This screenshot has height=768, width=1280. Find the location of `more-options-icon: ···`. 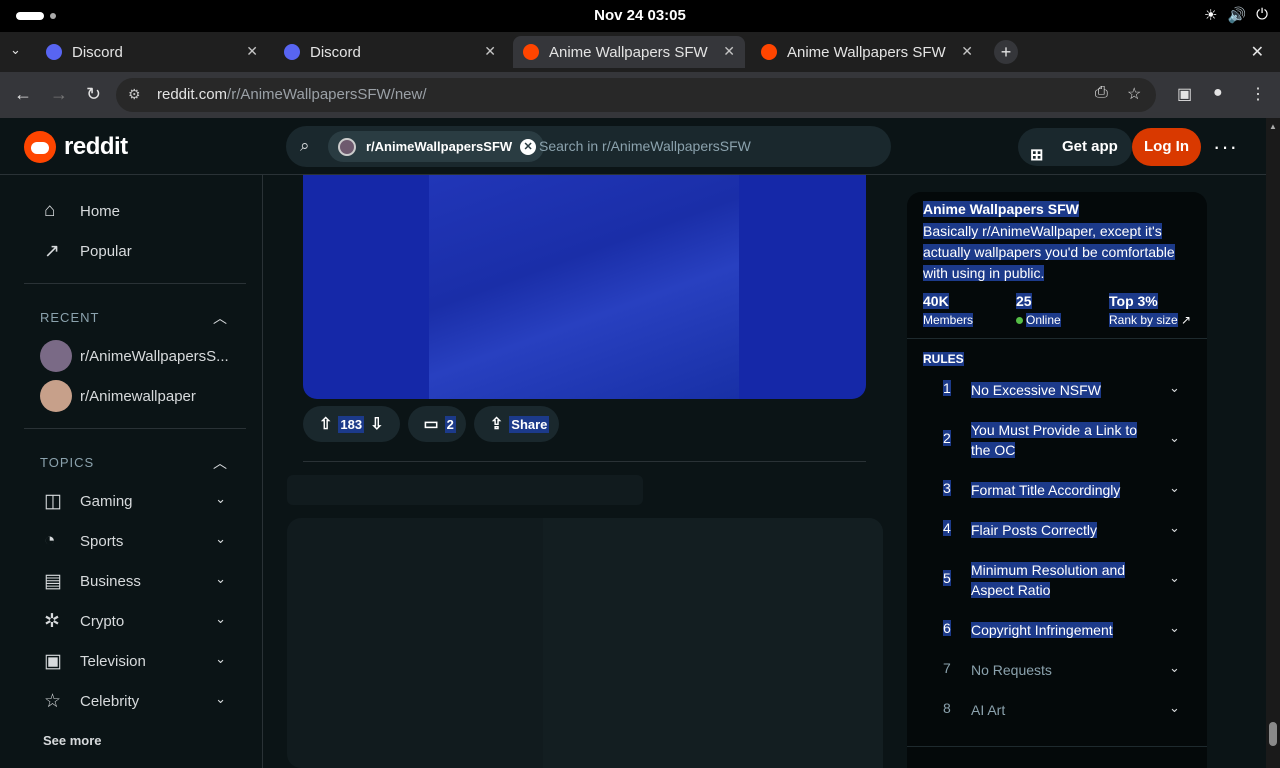

more-options-icon: ··· is located at coordinates (1225, 147).